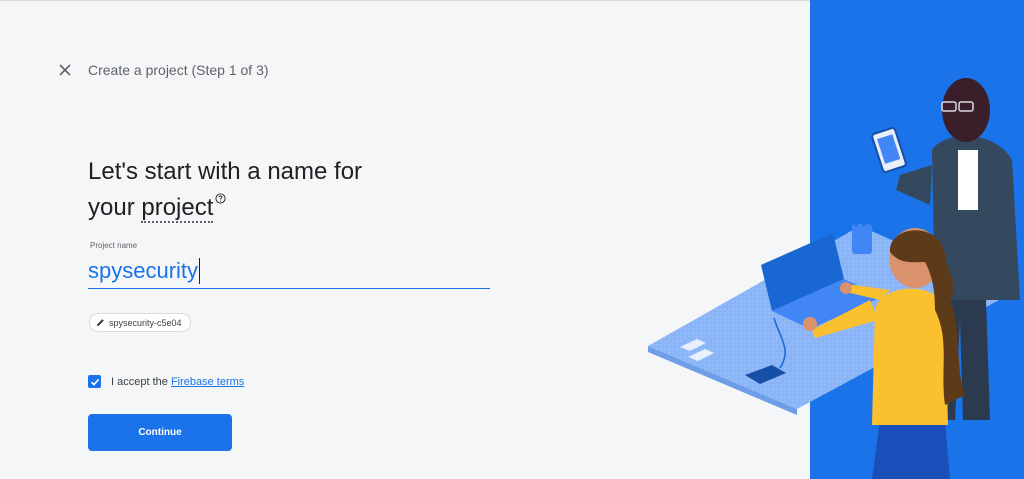  Describe the element at coordinates (966, 110) in the screenshot. I see `man-head` at that location.